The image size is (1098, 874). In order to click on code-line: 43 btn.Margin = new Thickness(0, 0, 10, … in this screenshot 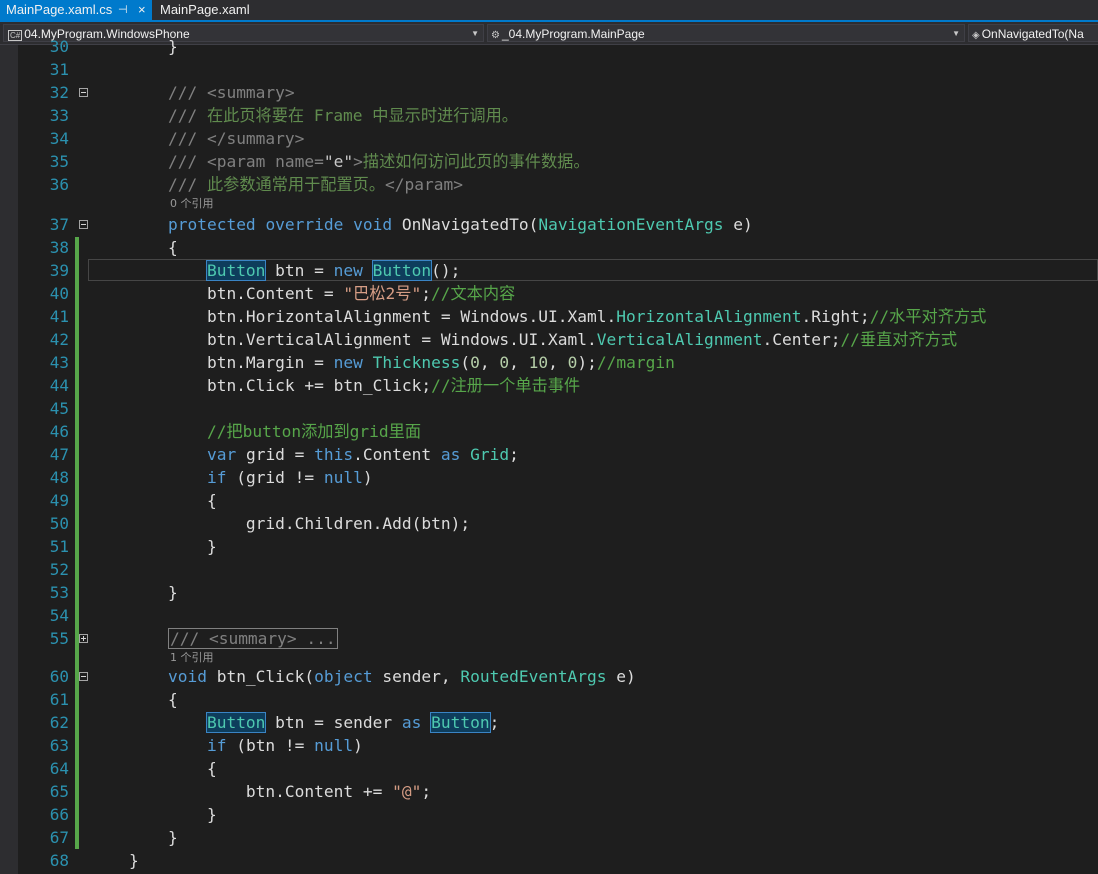, I will do `click(549, 362)`.